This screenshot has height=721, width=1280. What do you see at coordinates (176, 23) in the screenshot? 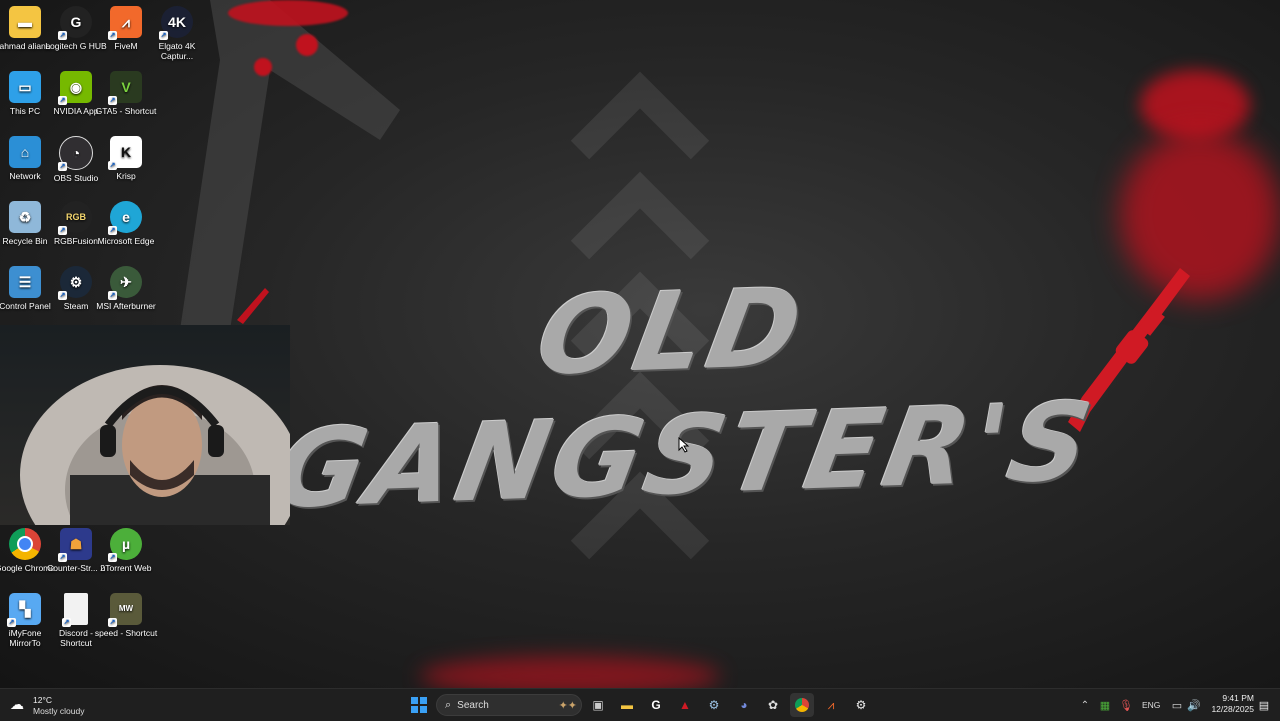
I see `elgato-icon: 4K ↗` at bounding box center [176, 23].